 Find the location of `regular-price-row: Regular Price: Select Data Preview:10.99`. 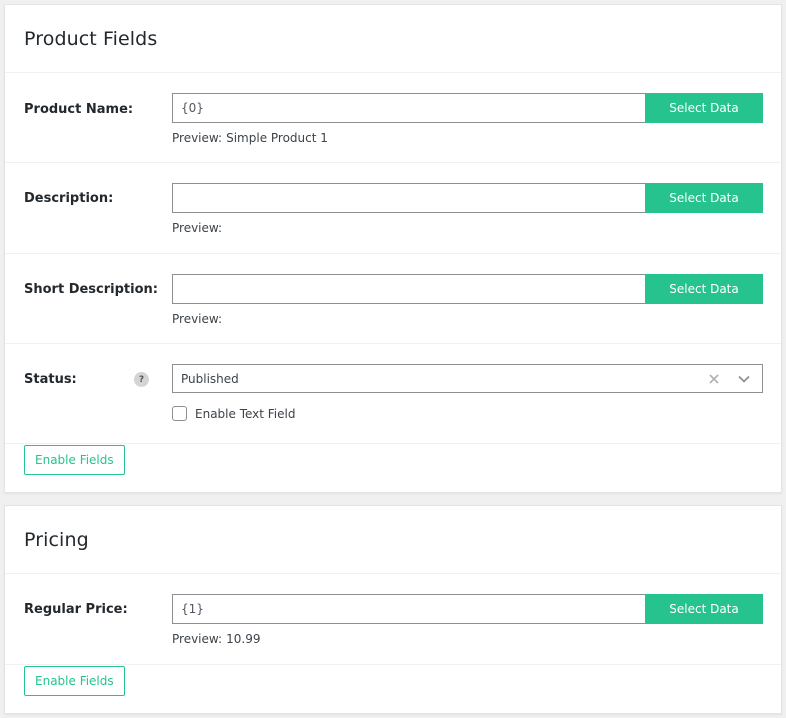

regular-price-row: Regular Price: Select Data Preview:10.99 is located at coordinates (393, 619).